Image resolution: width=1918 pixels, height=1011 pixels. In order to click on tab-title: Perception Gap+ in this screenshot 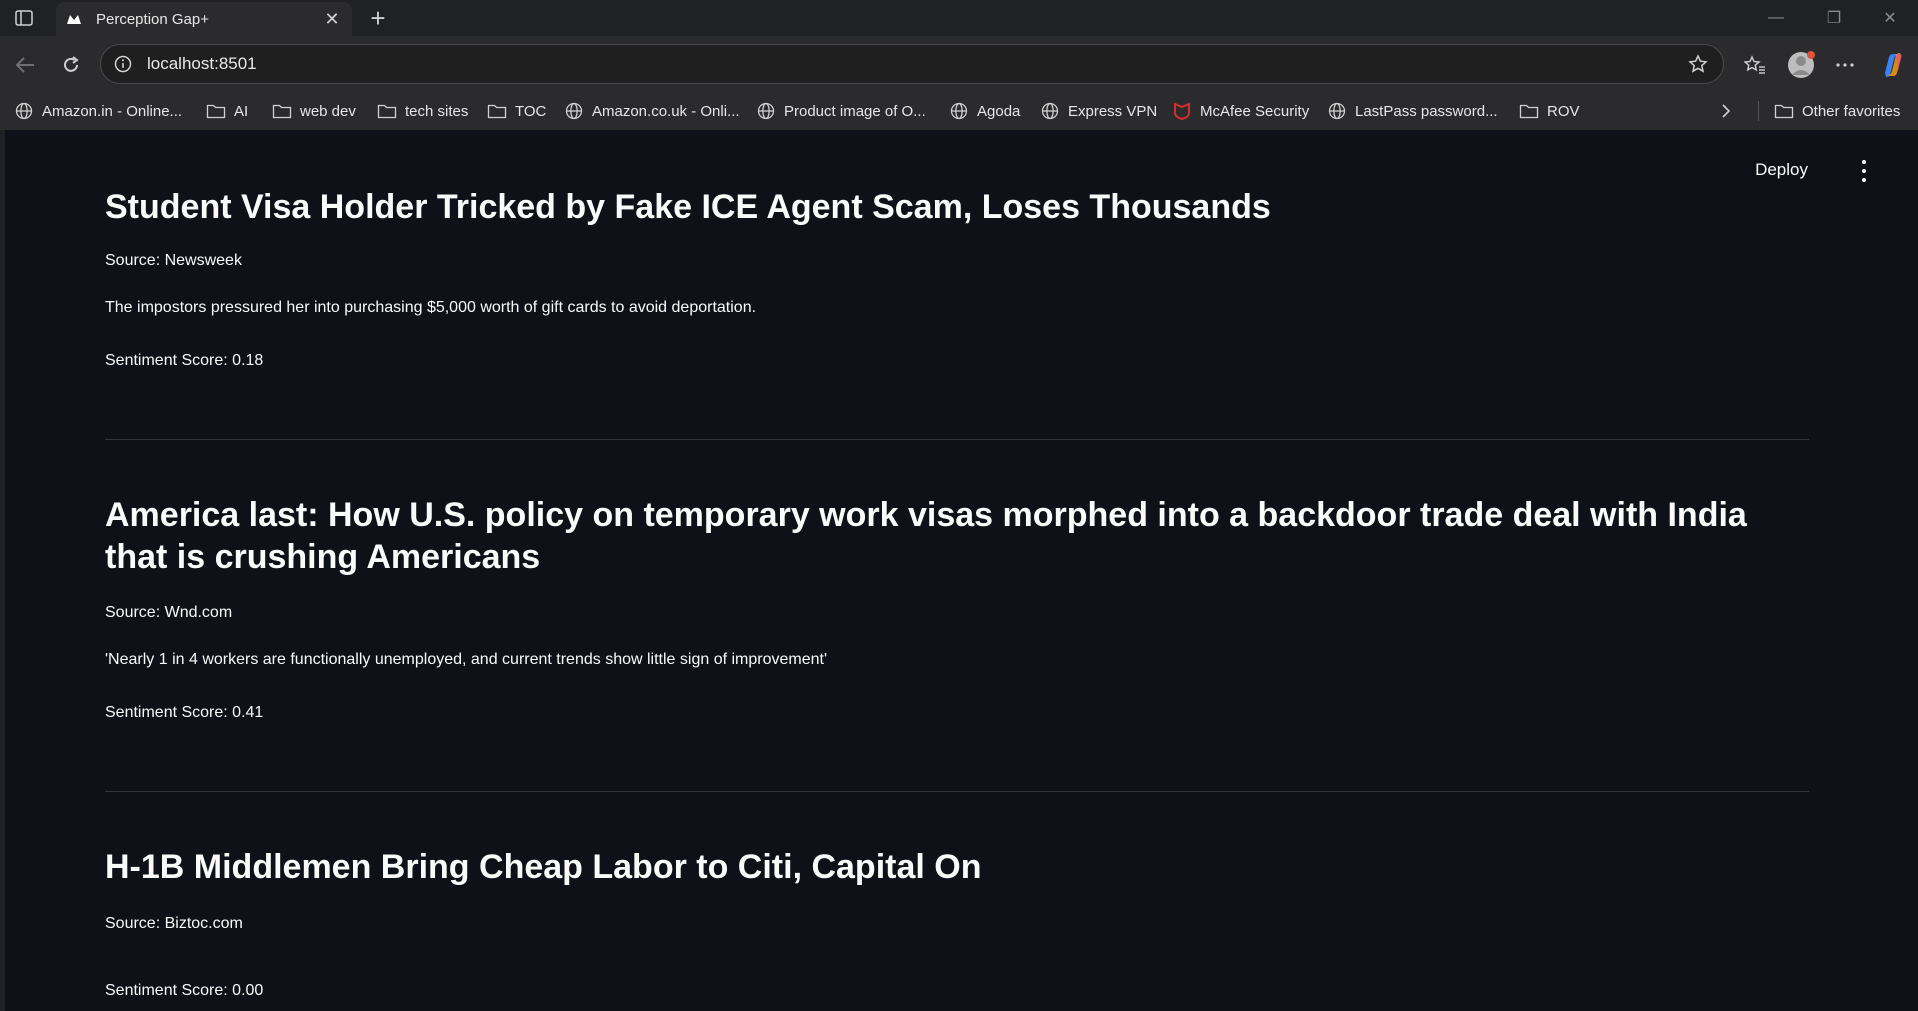, I will do `click(152, 19)`.